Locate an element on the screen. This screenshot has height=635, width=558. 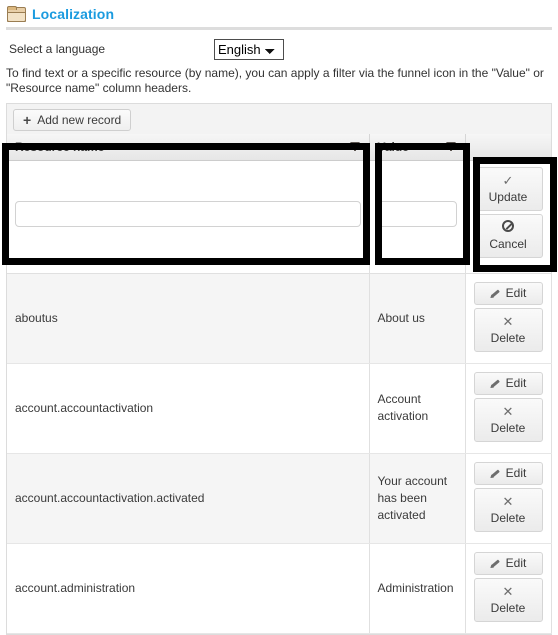
plus-icon: + is located at coordinates (27, 119).